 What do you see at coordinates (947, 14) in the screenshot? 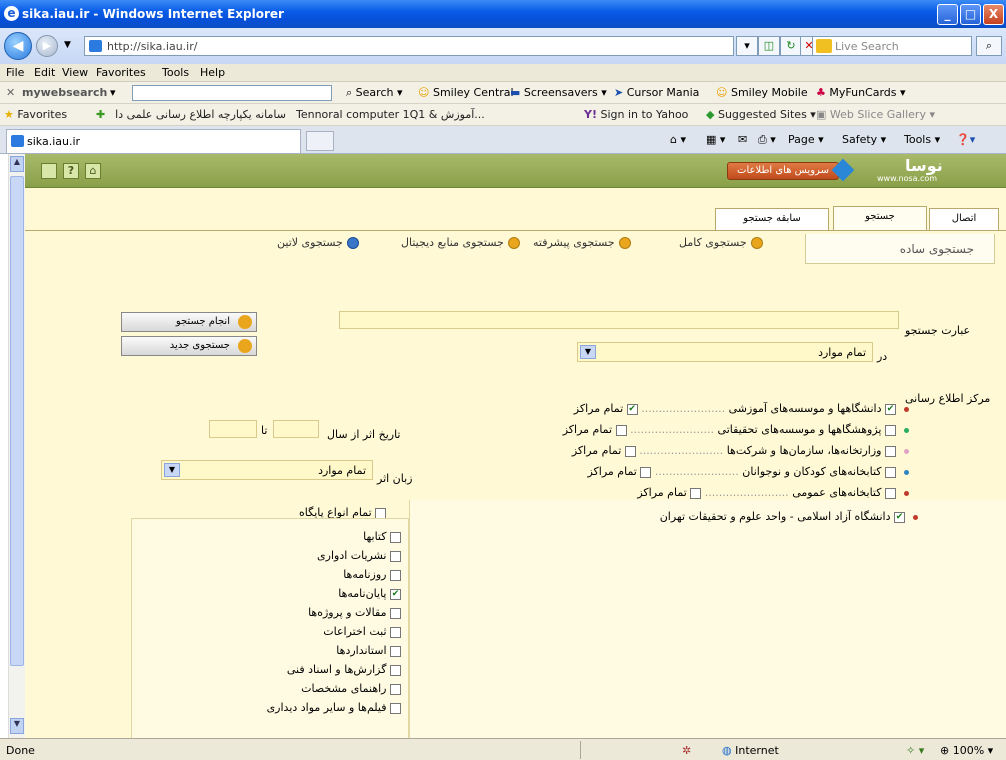
I see `minimize-button: _` at bounding box center [947, 14].